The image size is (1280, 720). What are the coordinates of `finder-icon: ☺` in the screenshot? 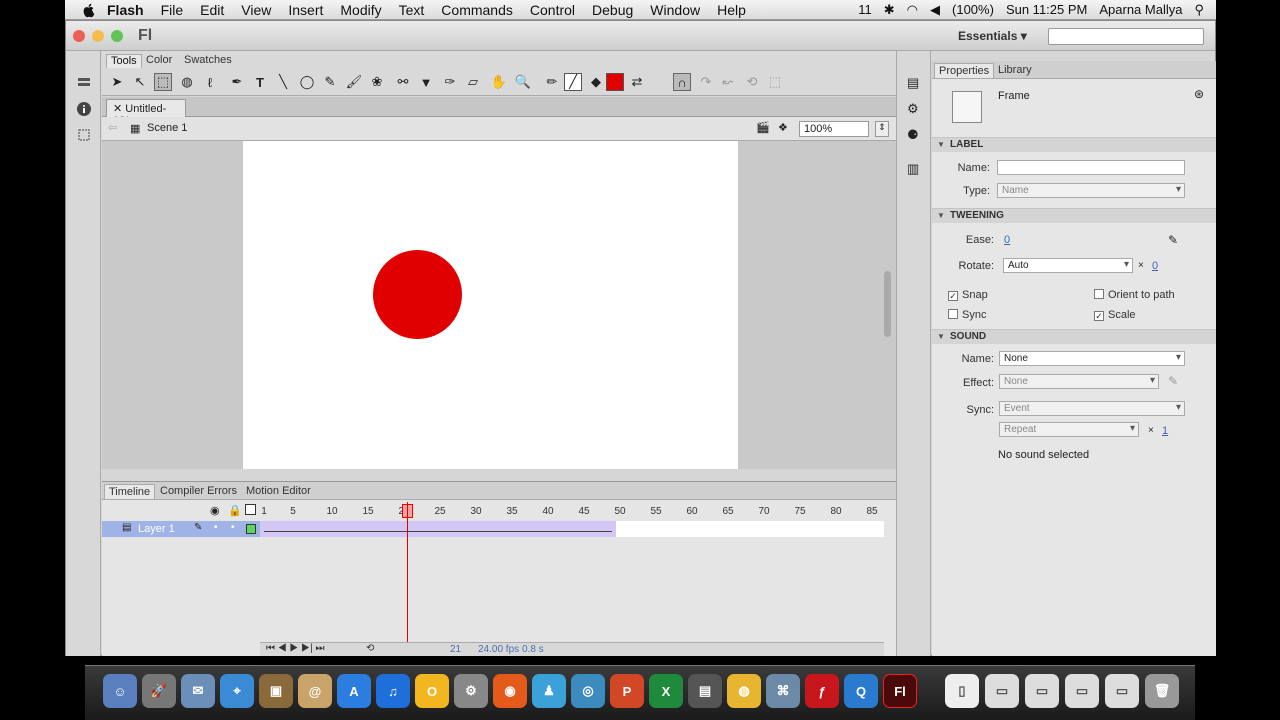 It's located at (120, 691).